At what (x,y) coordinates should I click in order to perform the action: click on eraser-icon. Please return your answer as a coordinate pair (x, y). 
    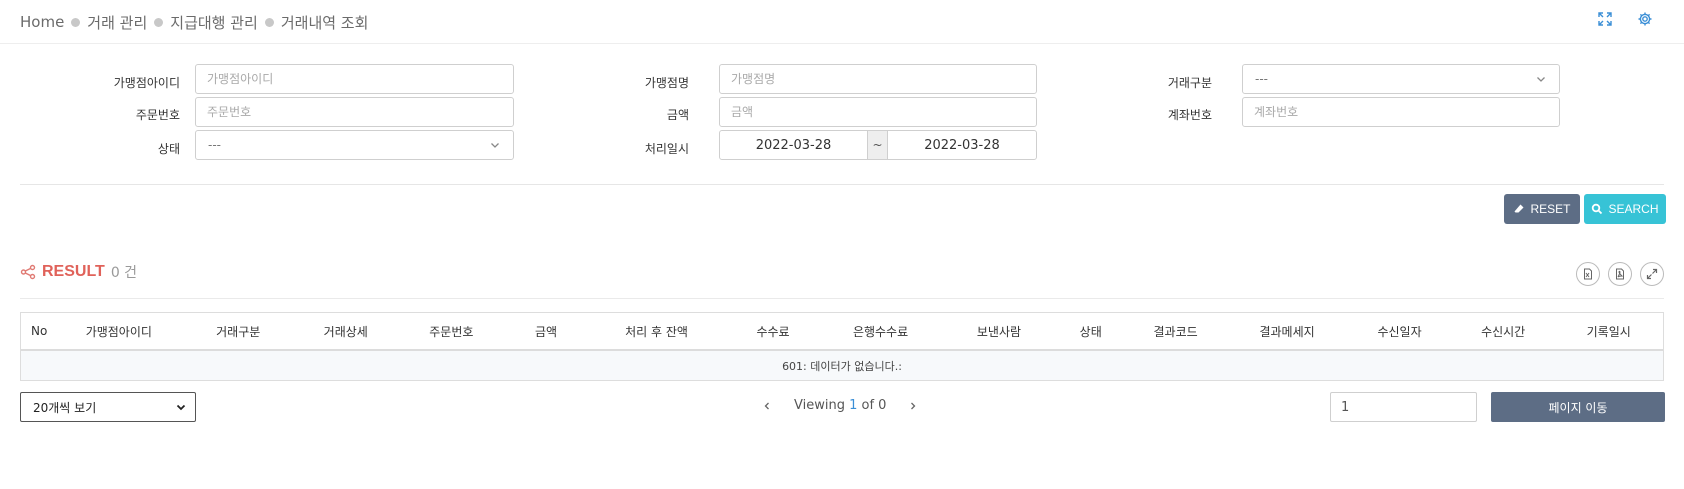
    Looking at the image, I should click on (1519, 208).